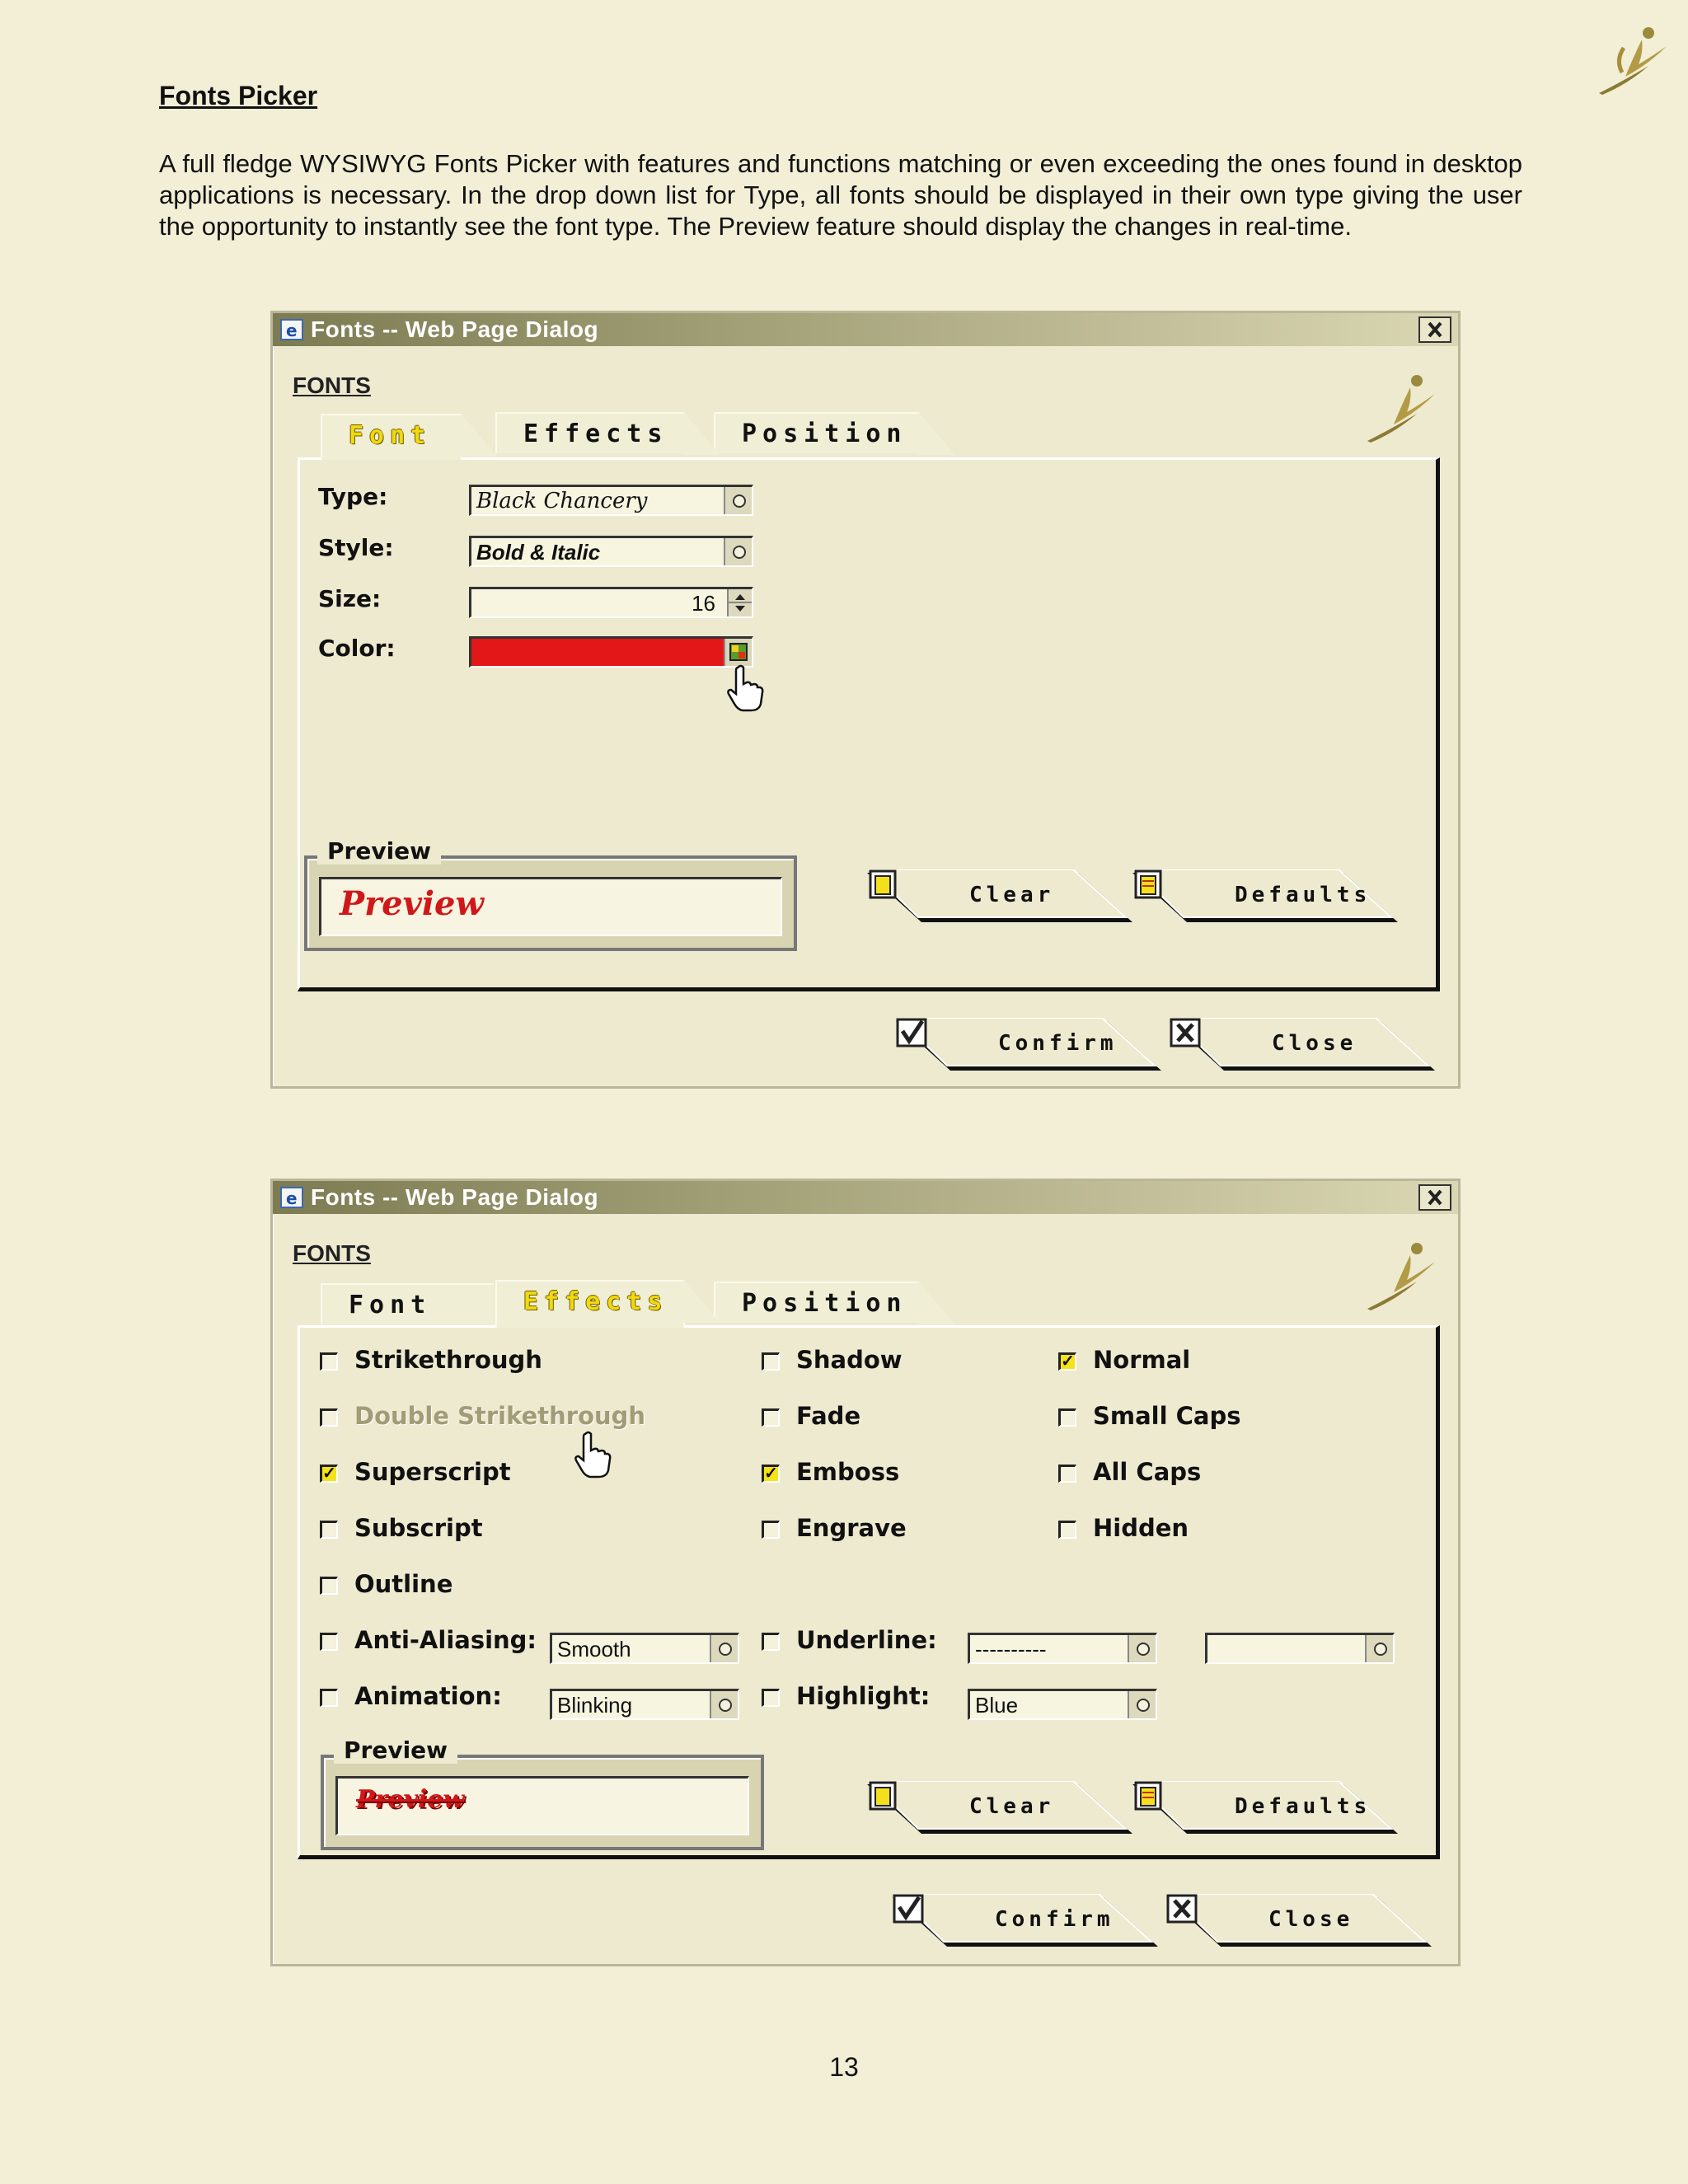 The height and width of the screenshot is (2184, 1688). What do you see at coordinates (329, 1474) in the screenshot?
I see `superscript-checkbox: ✓` at bounding box center [329, 1474].